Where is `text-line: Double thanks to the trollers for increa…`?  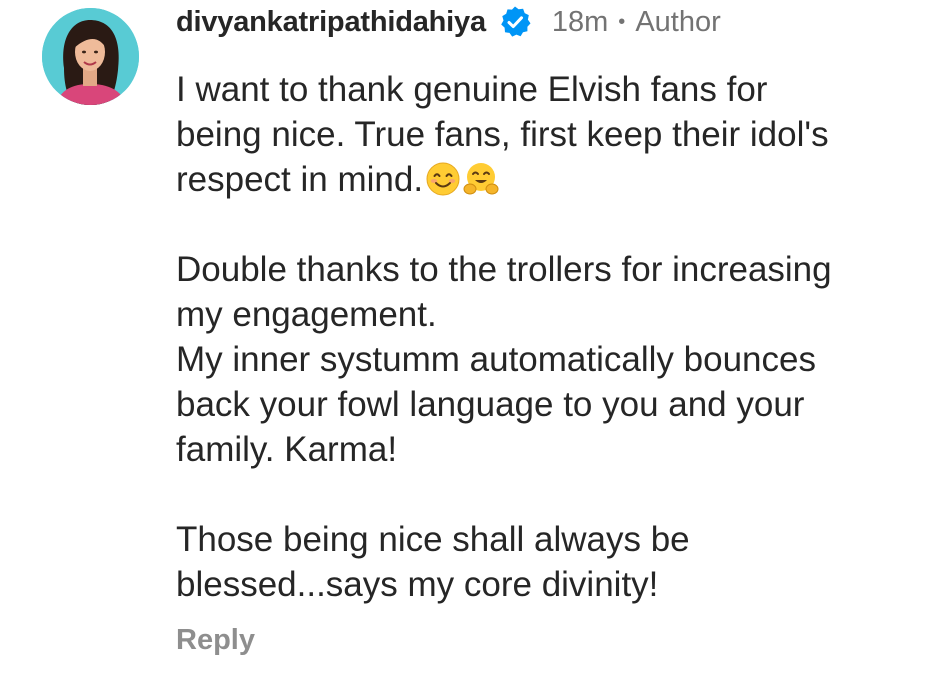 text-line: Double thanks to the trollers for increa… is located at coordinates (504, 269).